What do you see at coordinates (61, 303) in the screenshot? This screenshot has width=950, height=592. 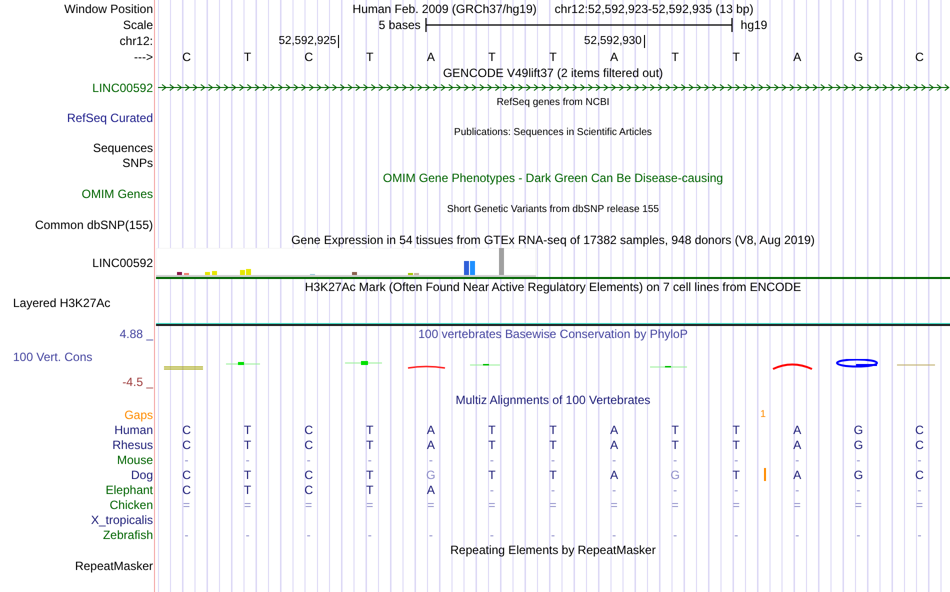 I see `track-label: Layered H3K27Ac` at bounding box center [61, 303].